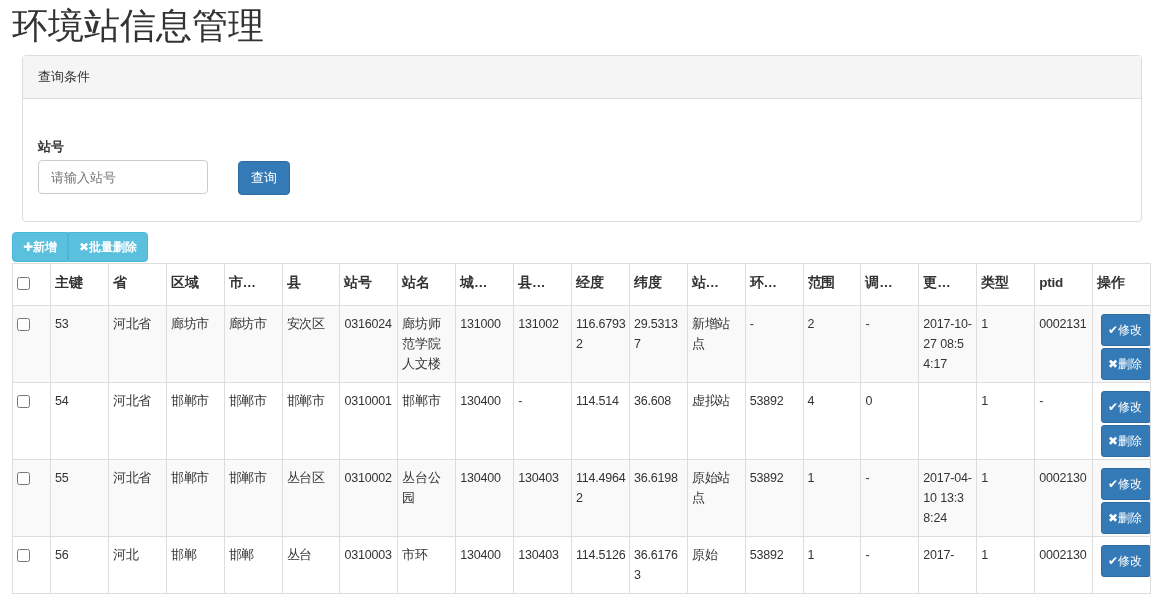 This screenshot has height=595, width=1158. I want to click on table-cell-text: 0, so click(869, 402).